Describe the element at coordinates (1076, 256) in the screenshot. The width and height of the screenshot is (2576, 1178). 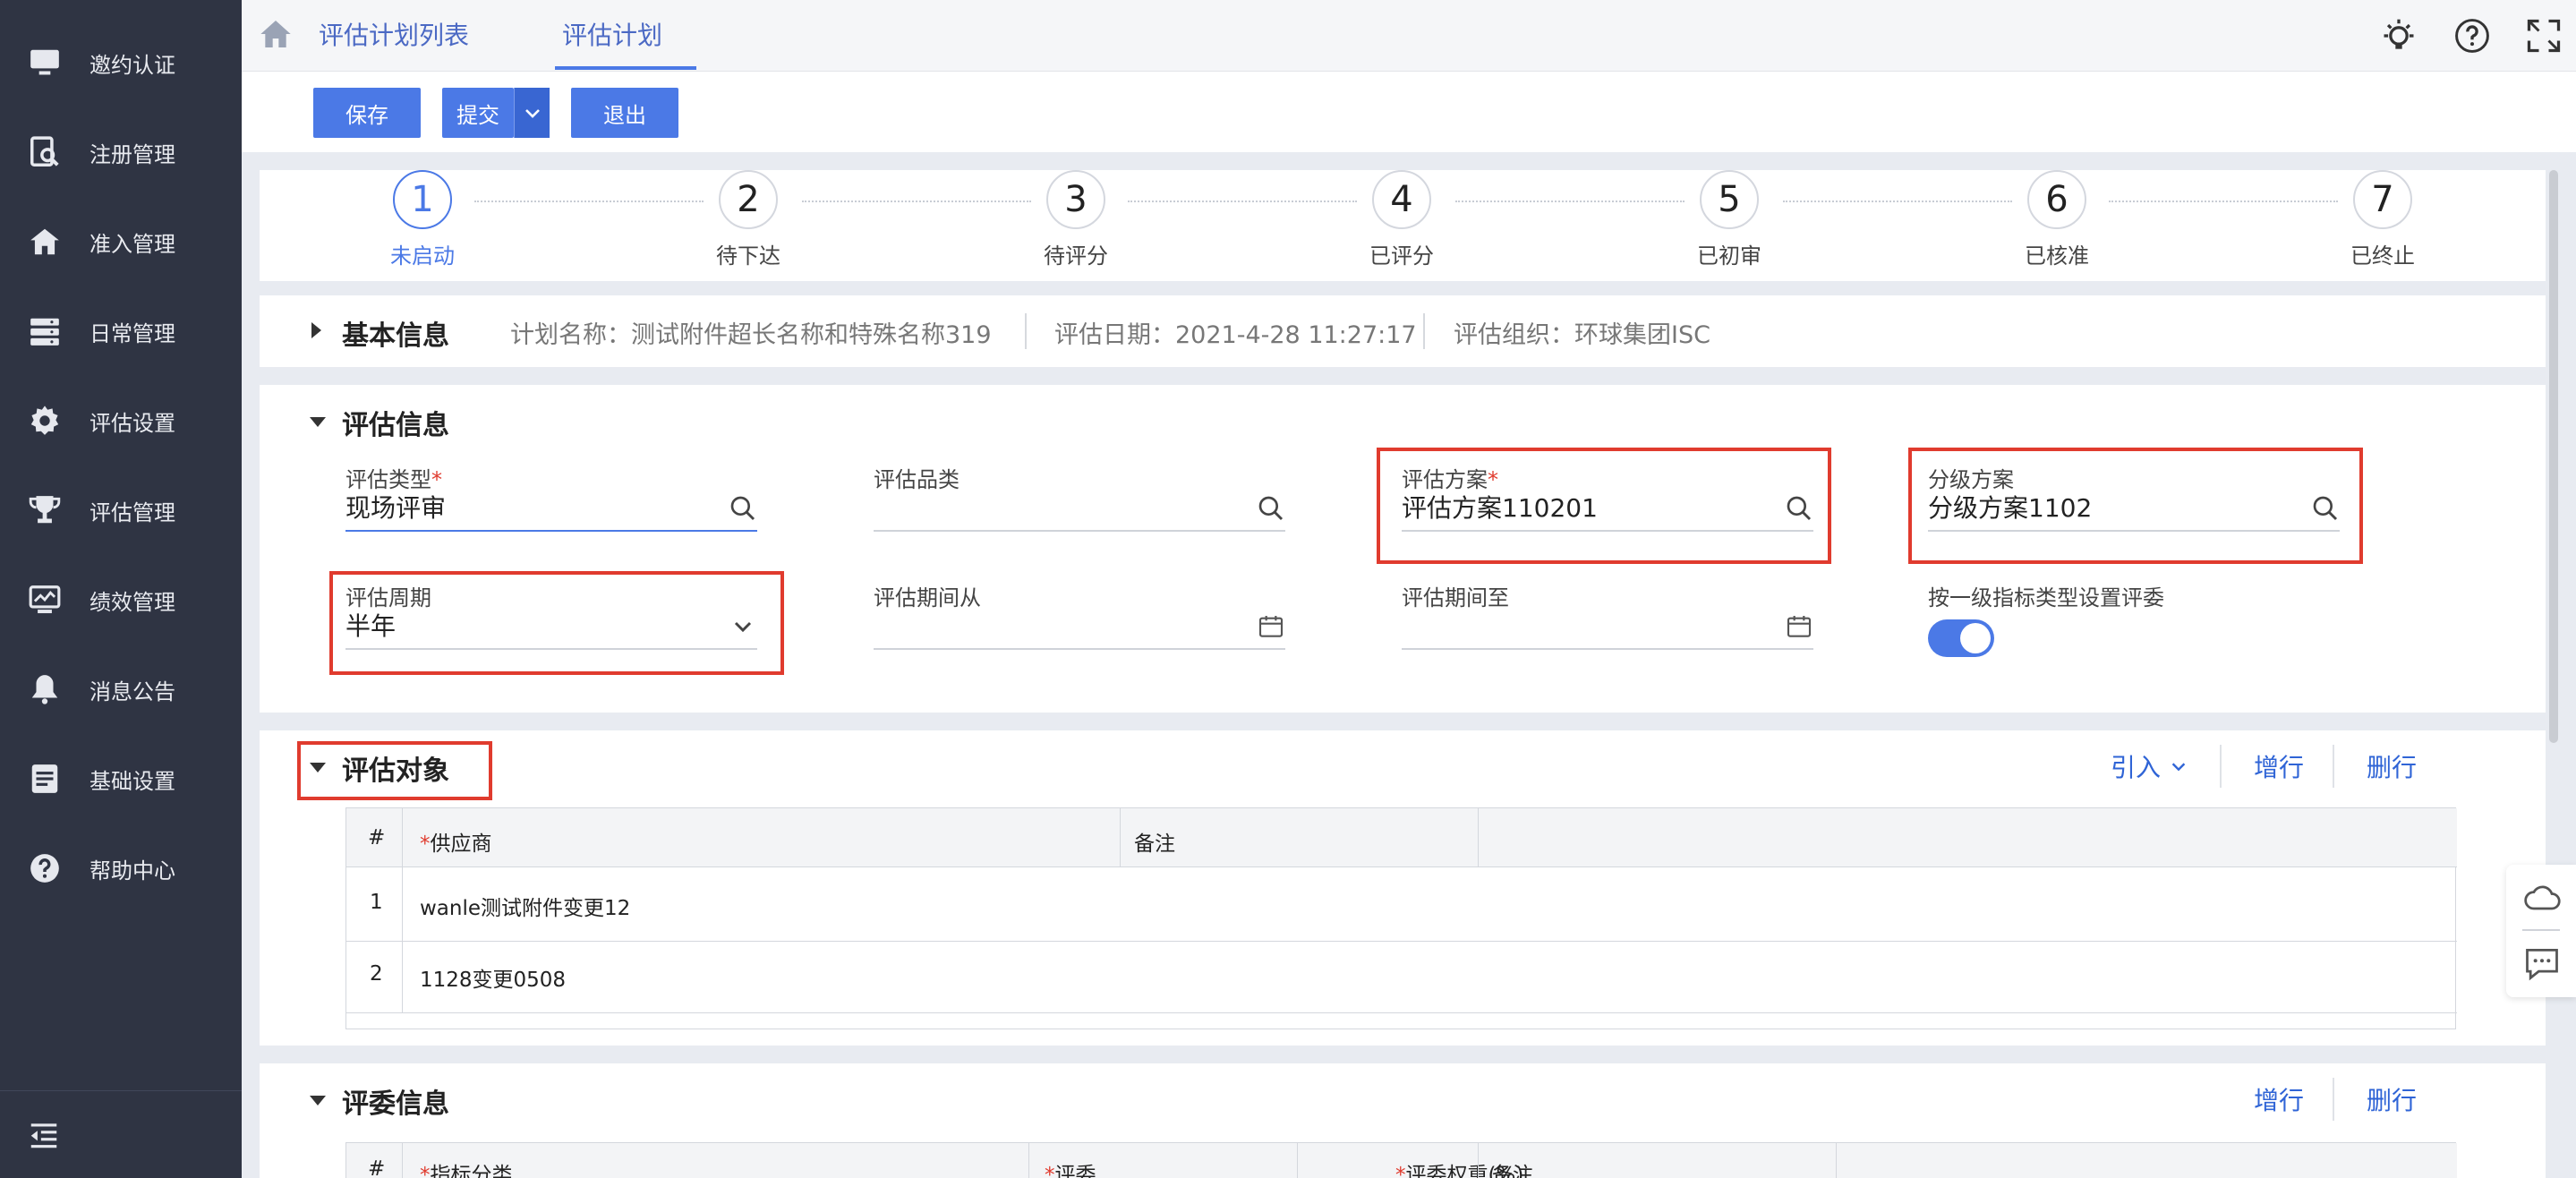
I see `step-label: 待评分` at that location.